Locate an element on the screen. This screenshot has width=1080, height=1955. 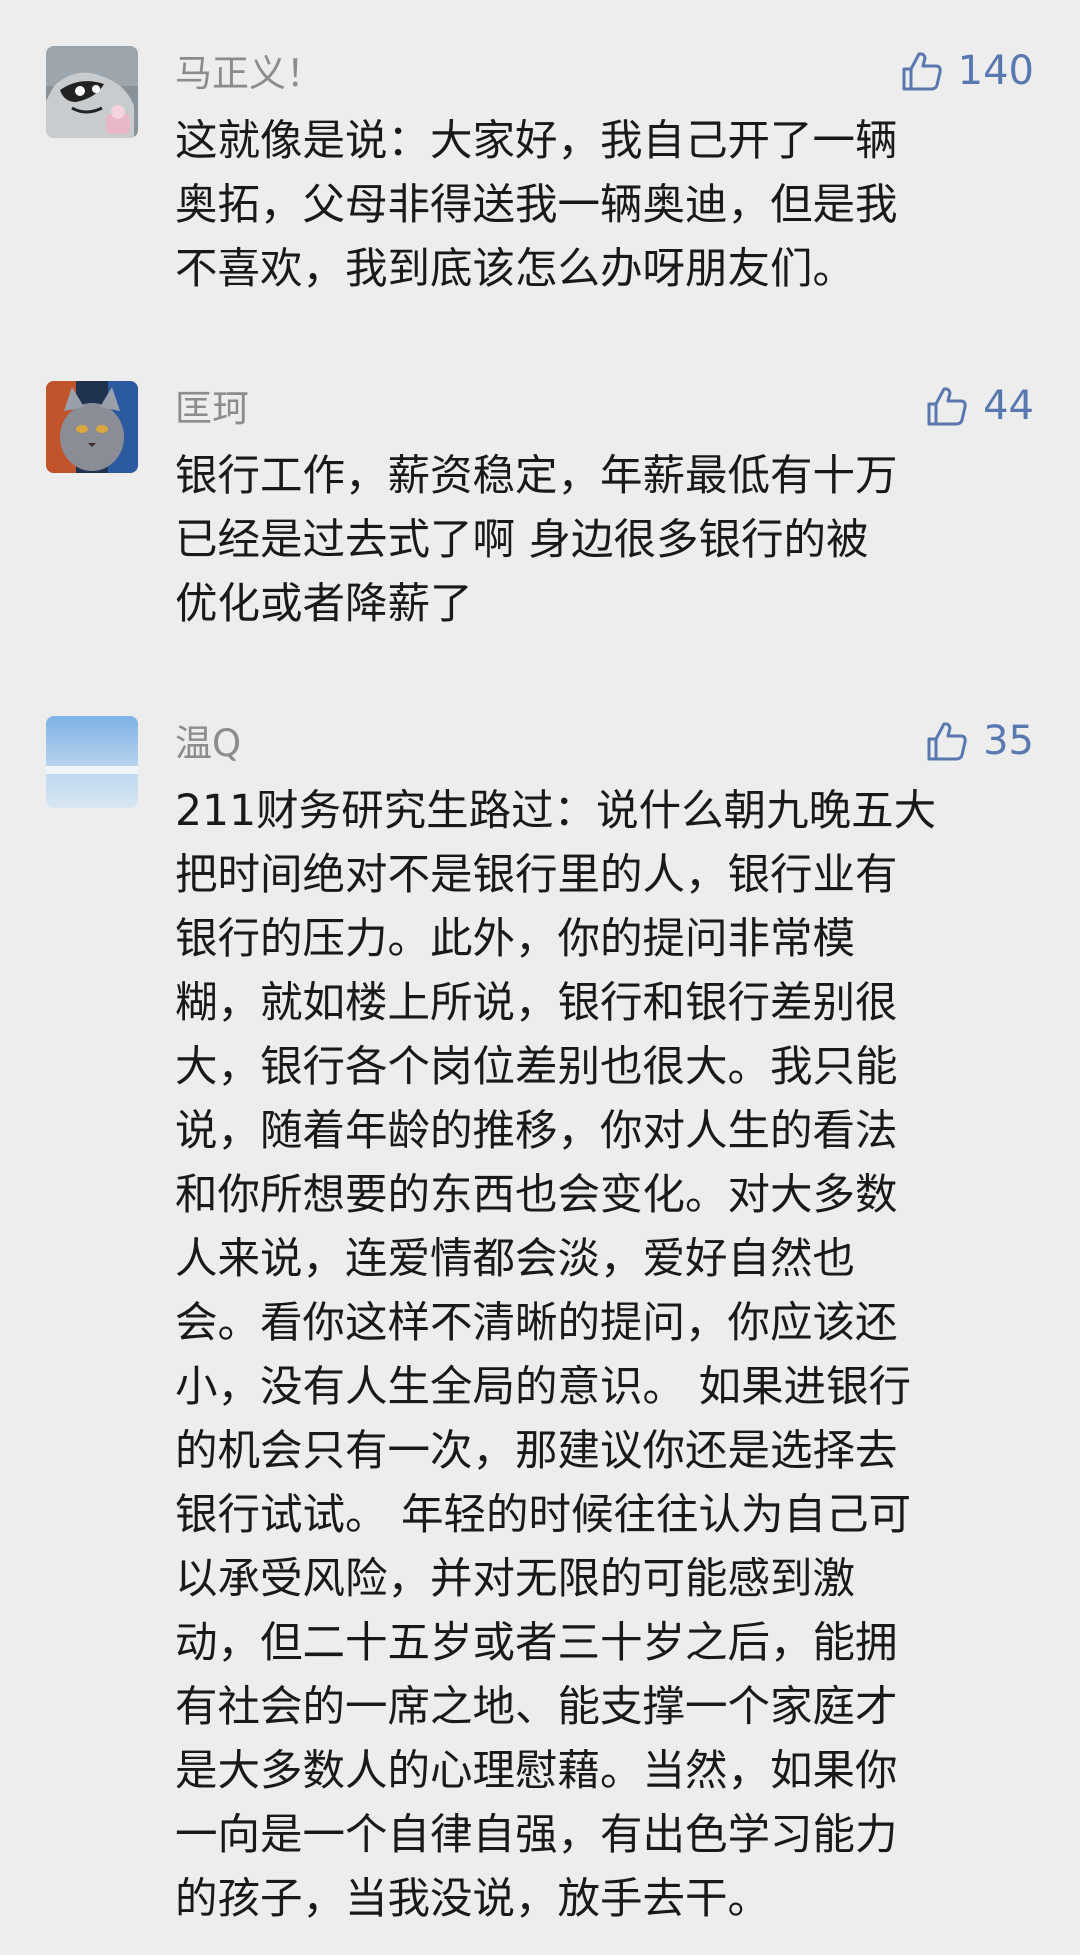
cat-photo-avatar-icon is located at coordinates (92, 427).